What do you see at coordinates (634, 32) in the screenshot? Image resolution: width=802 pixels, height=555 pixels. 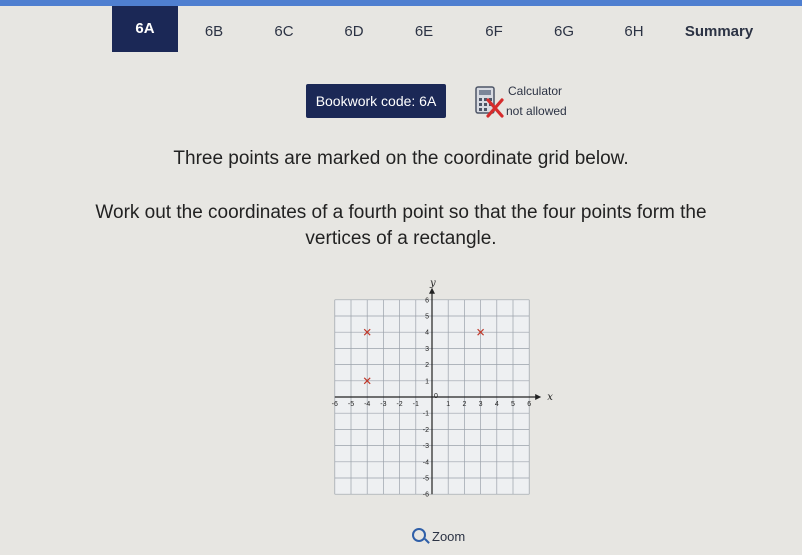 I see `tab-6h: 6H` at bounding box center [634, 32].